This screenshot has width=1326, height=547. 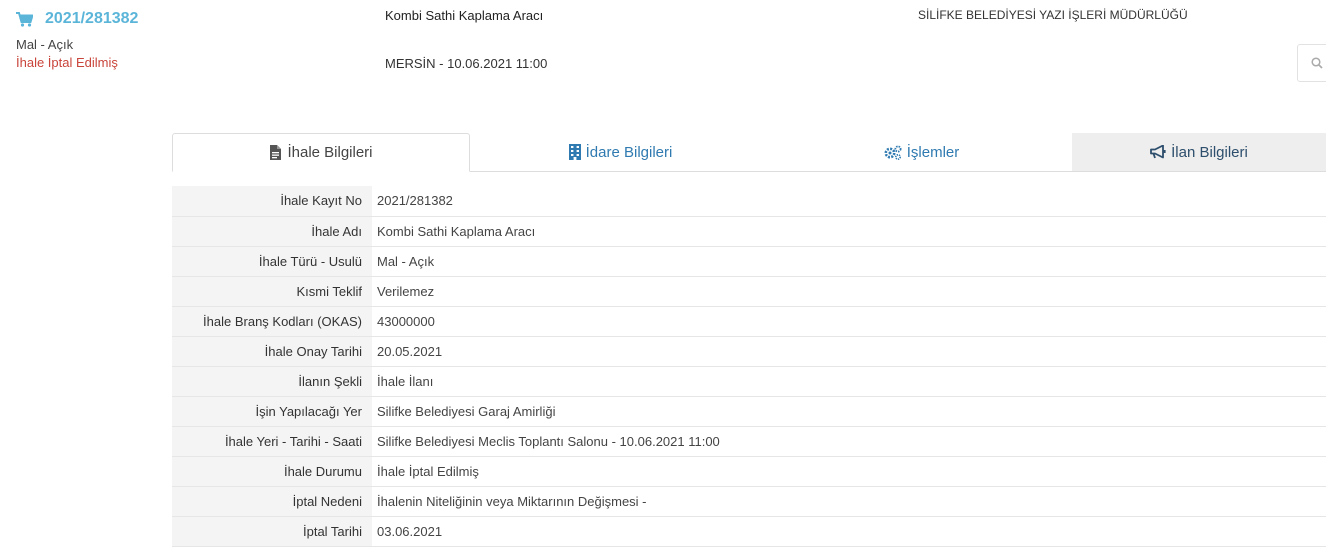 I want to click on search-button, so click(x=1311, y=63).